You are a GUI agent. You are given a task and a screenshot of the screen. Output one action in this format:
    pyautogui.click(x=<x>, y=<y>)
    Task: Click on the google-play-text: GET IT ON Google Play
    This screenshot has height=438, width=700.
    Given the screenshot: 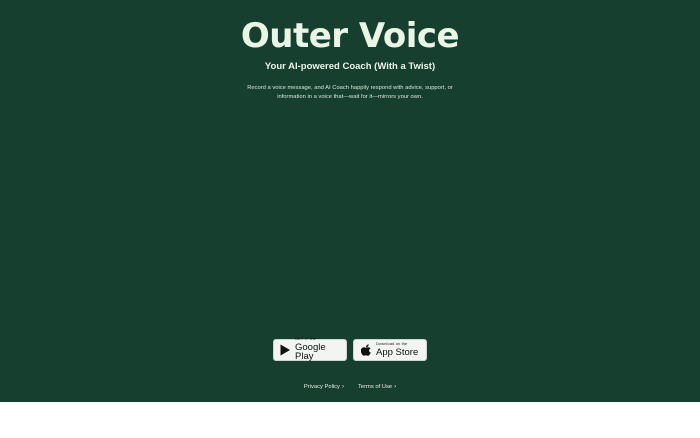 What is the action you would take?
    pyautogui.click(x=317, y=350)
    